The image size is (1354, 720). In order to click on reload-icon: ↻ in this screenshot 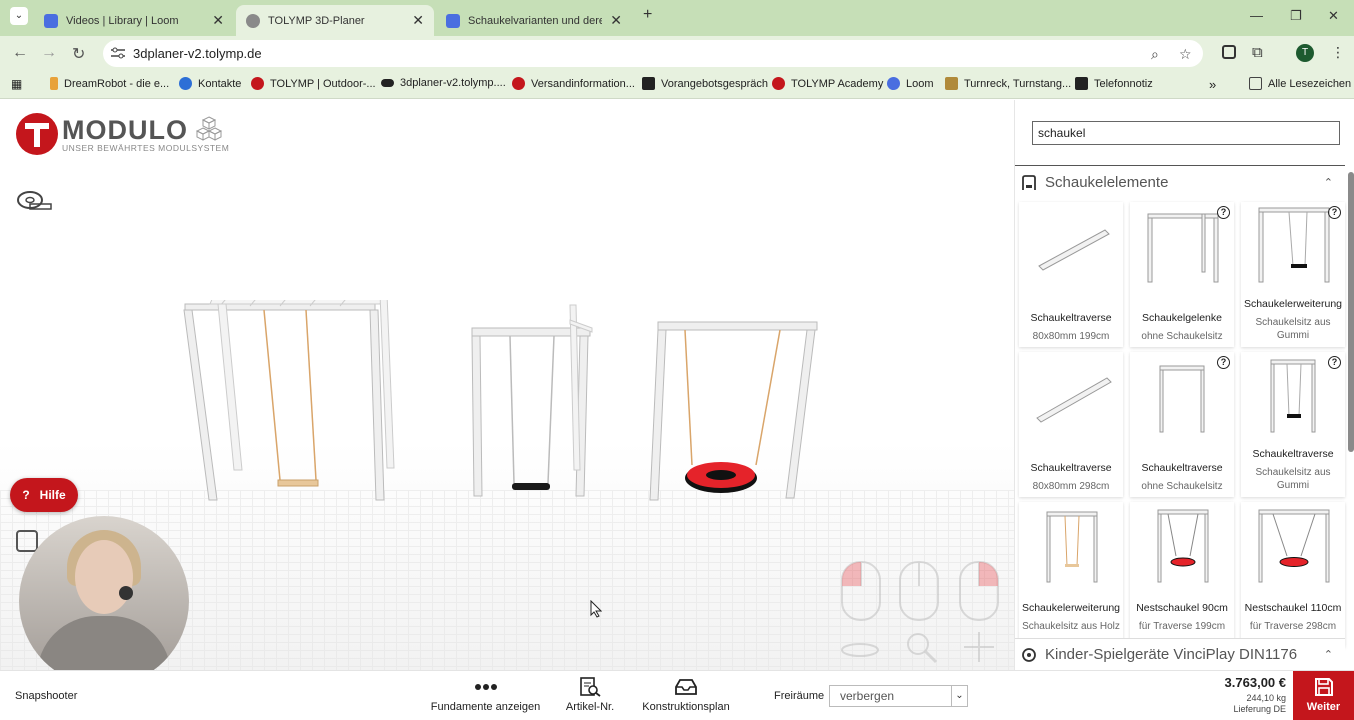, I will do `click(78, 54)`.